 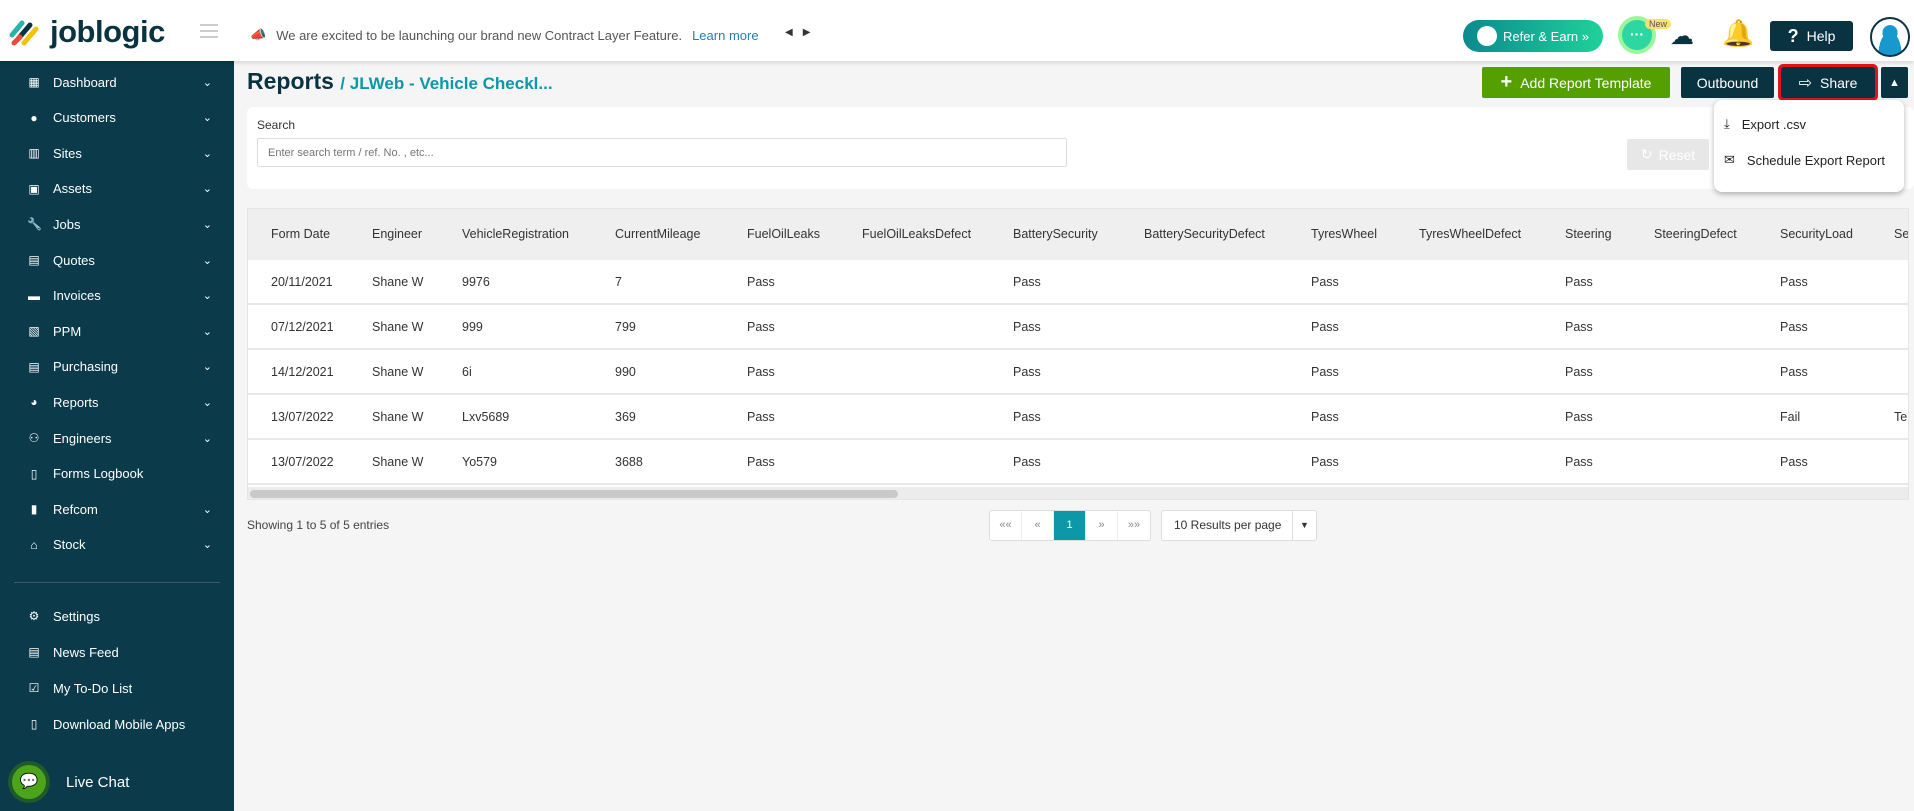 I want to click on cloud-sync-icon: ☁, so click(x=1682, y=36).